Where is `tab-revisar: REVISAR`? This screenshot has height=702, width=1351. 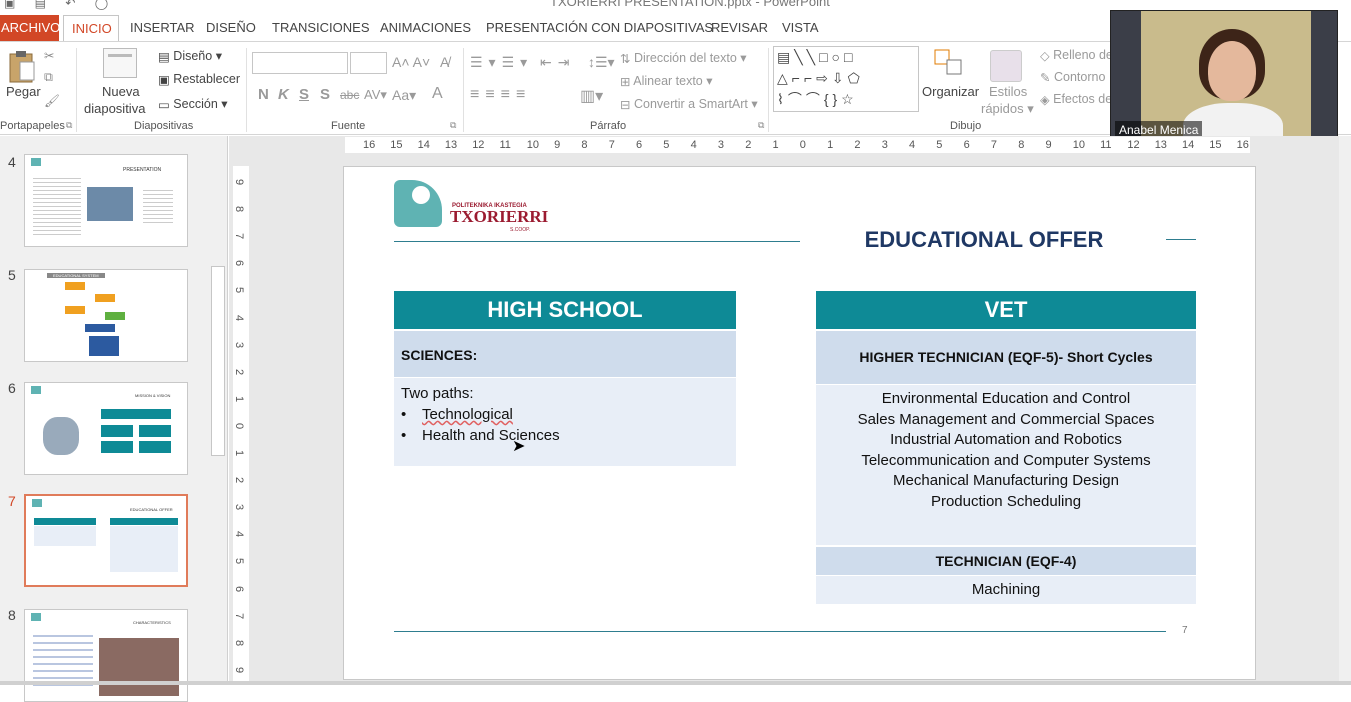
tab-revisar: REVISAR is located at coordinates (739, 27).